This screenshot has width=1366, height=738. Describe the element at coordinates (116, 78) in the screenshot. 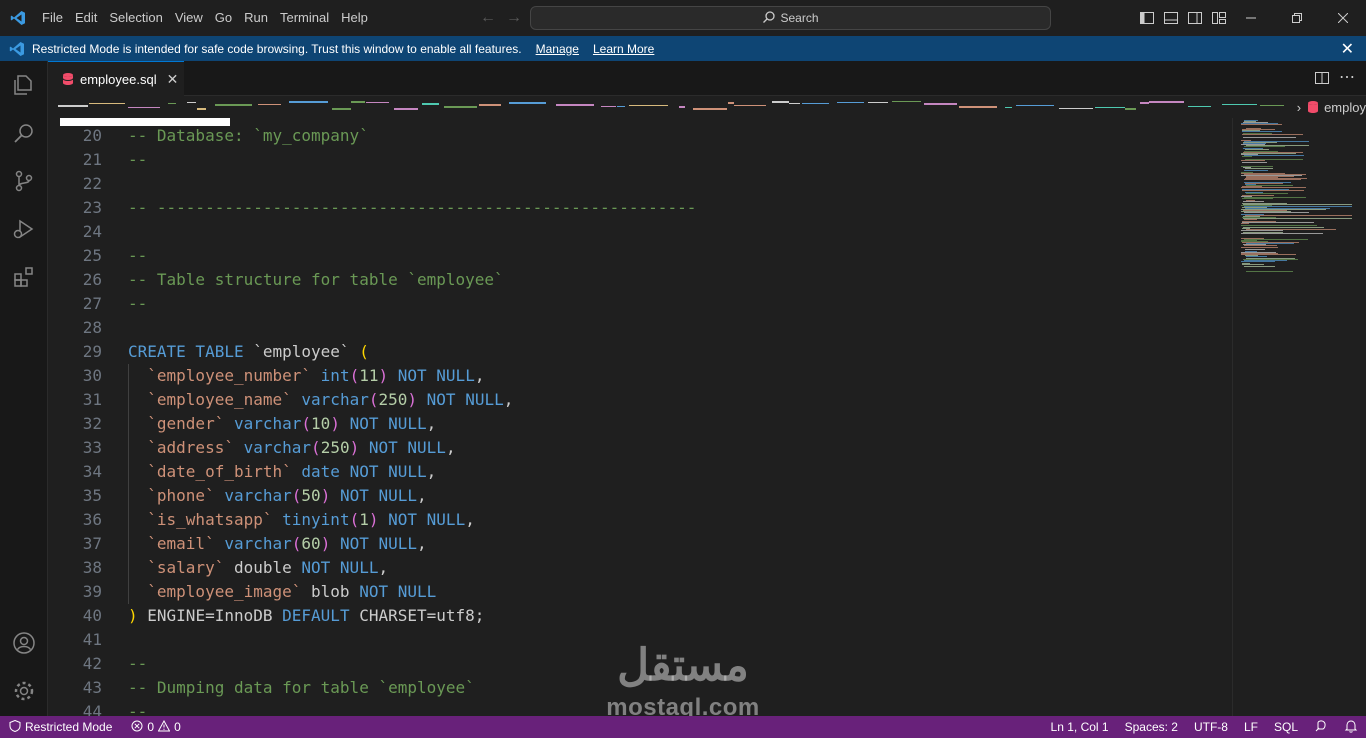

I see `tab-employee-sql: employee.sql ✕` at that location.